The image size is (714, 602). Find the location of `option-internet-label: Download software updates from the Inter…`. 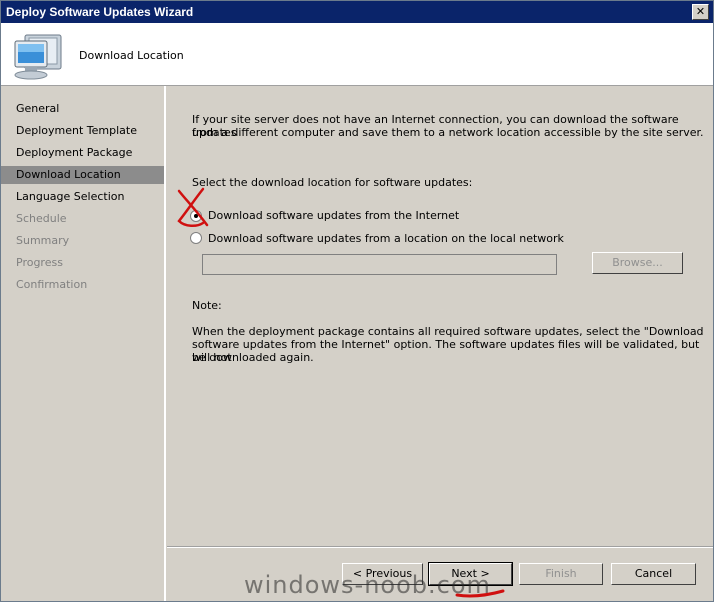

option-internet-label: Download software updates from the Inter… is located at coordinates (333, 215).